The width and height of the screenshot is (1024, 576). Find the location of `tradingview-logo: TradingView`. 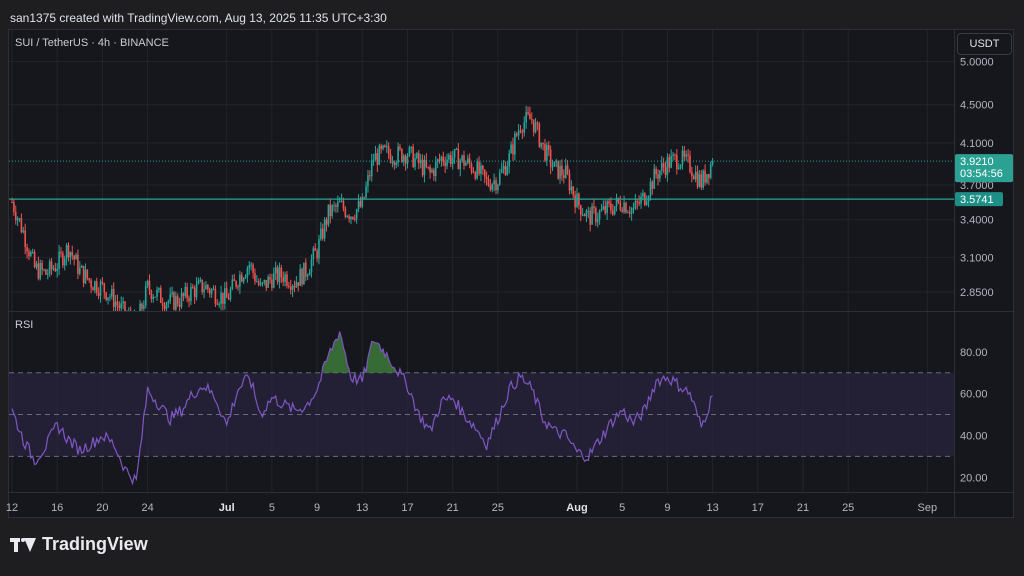

tradingview-logo: TradingView is located at coordinates (79, 544).